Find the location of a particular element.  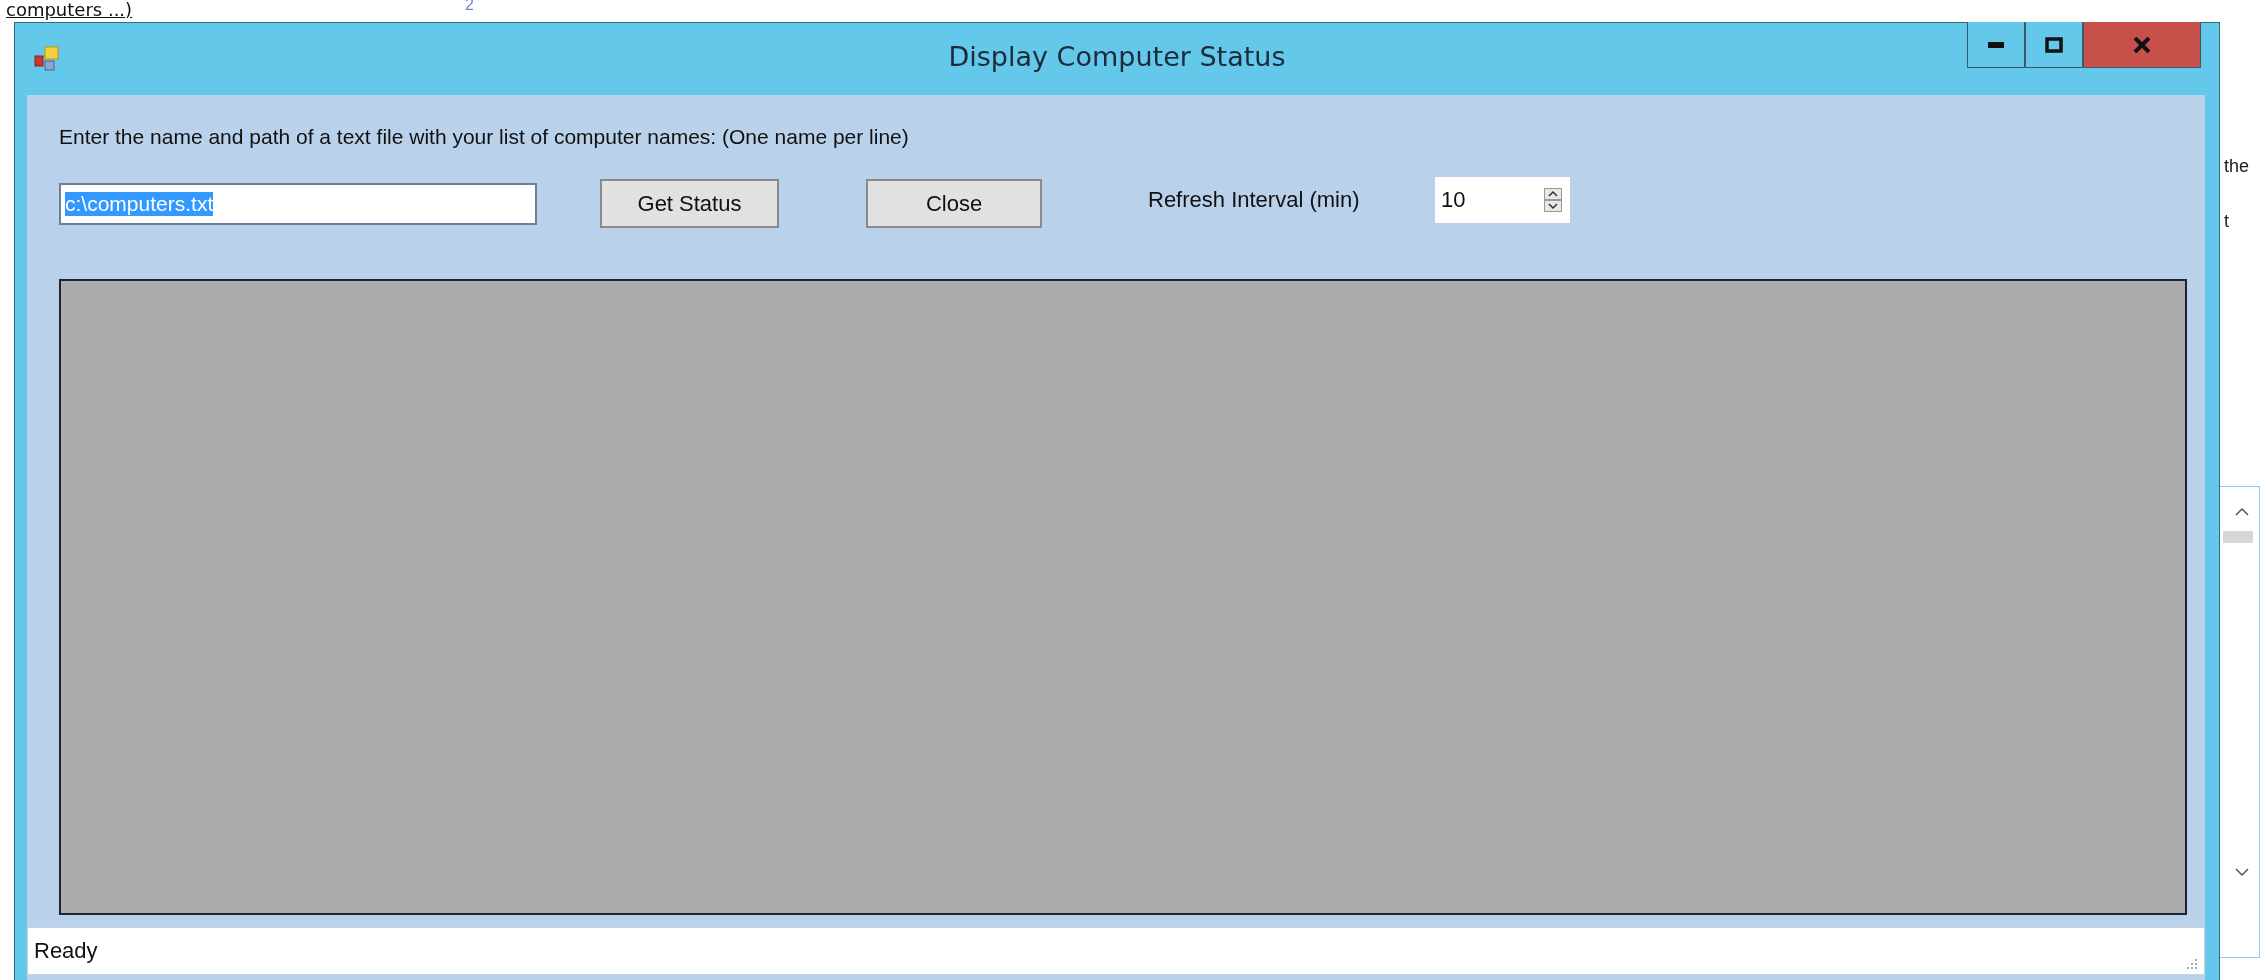

close-icon is located at coordinates (2142, 44).